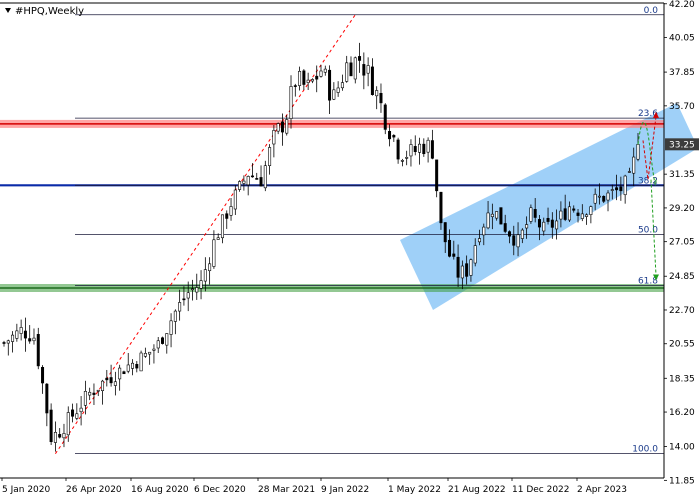 Image resolution: width=700 pixels, height=500 pixels. Describe the element at coordinates (682, 39) in the screenshot. I see `y-tick-label: 40.05` at that location.